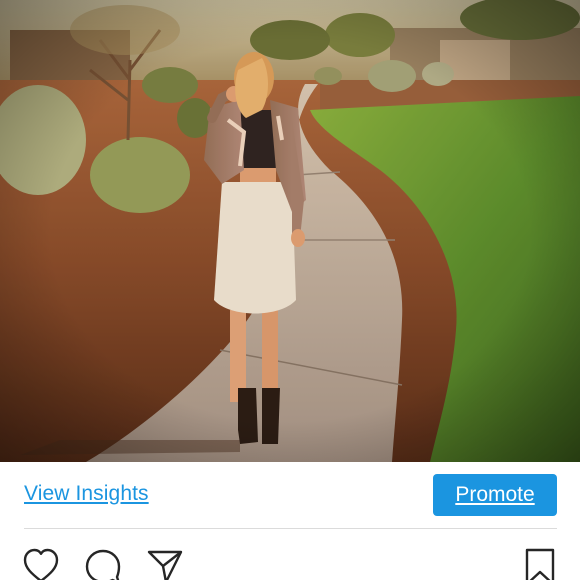 The width and height of the screenshot is (580, 580). I want to click on bookmark-icon, so click(540, 563).